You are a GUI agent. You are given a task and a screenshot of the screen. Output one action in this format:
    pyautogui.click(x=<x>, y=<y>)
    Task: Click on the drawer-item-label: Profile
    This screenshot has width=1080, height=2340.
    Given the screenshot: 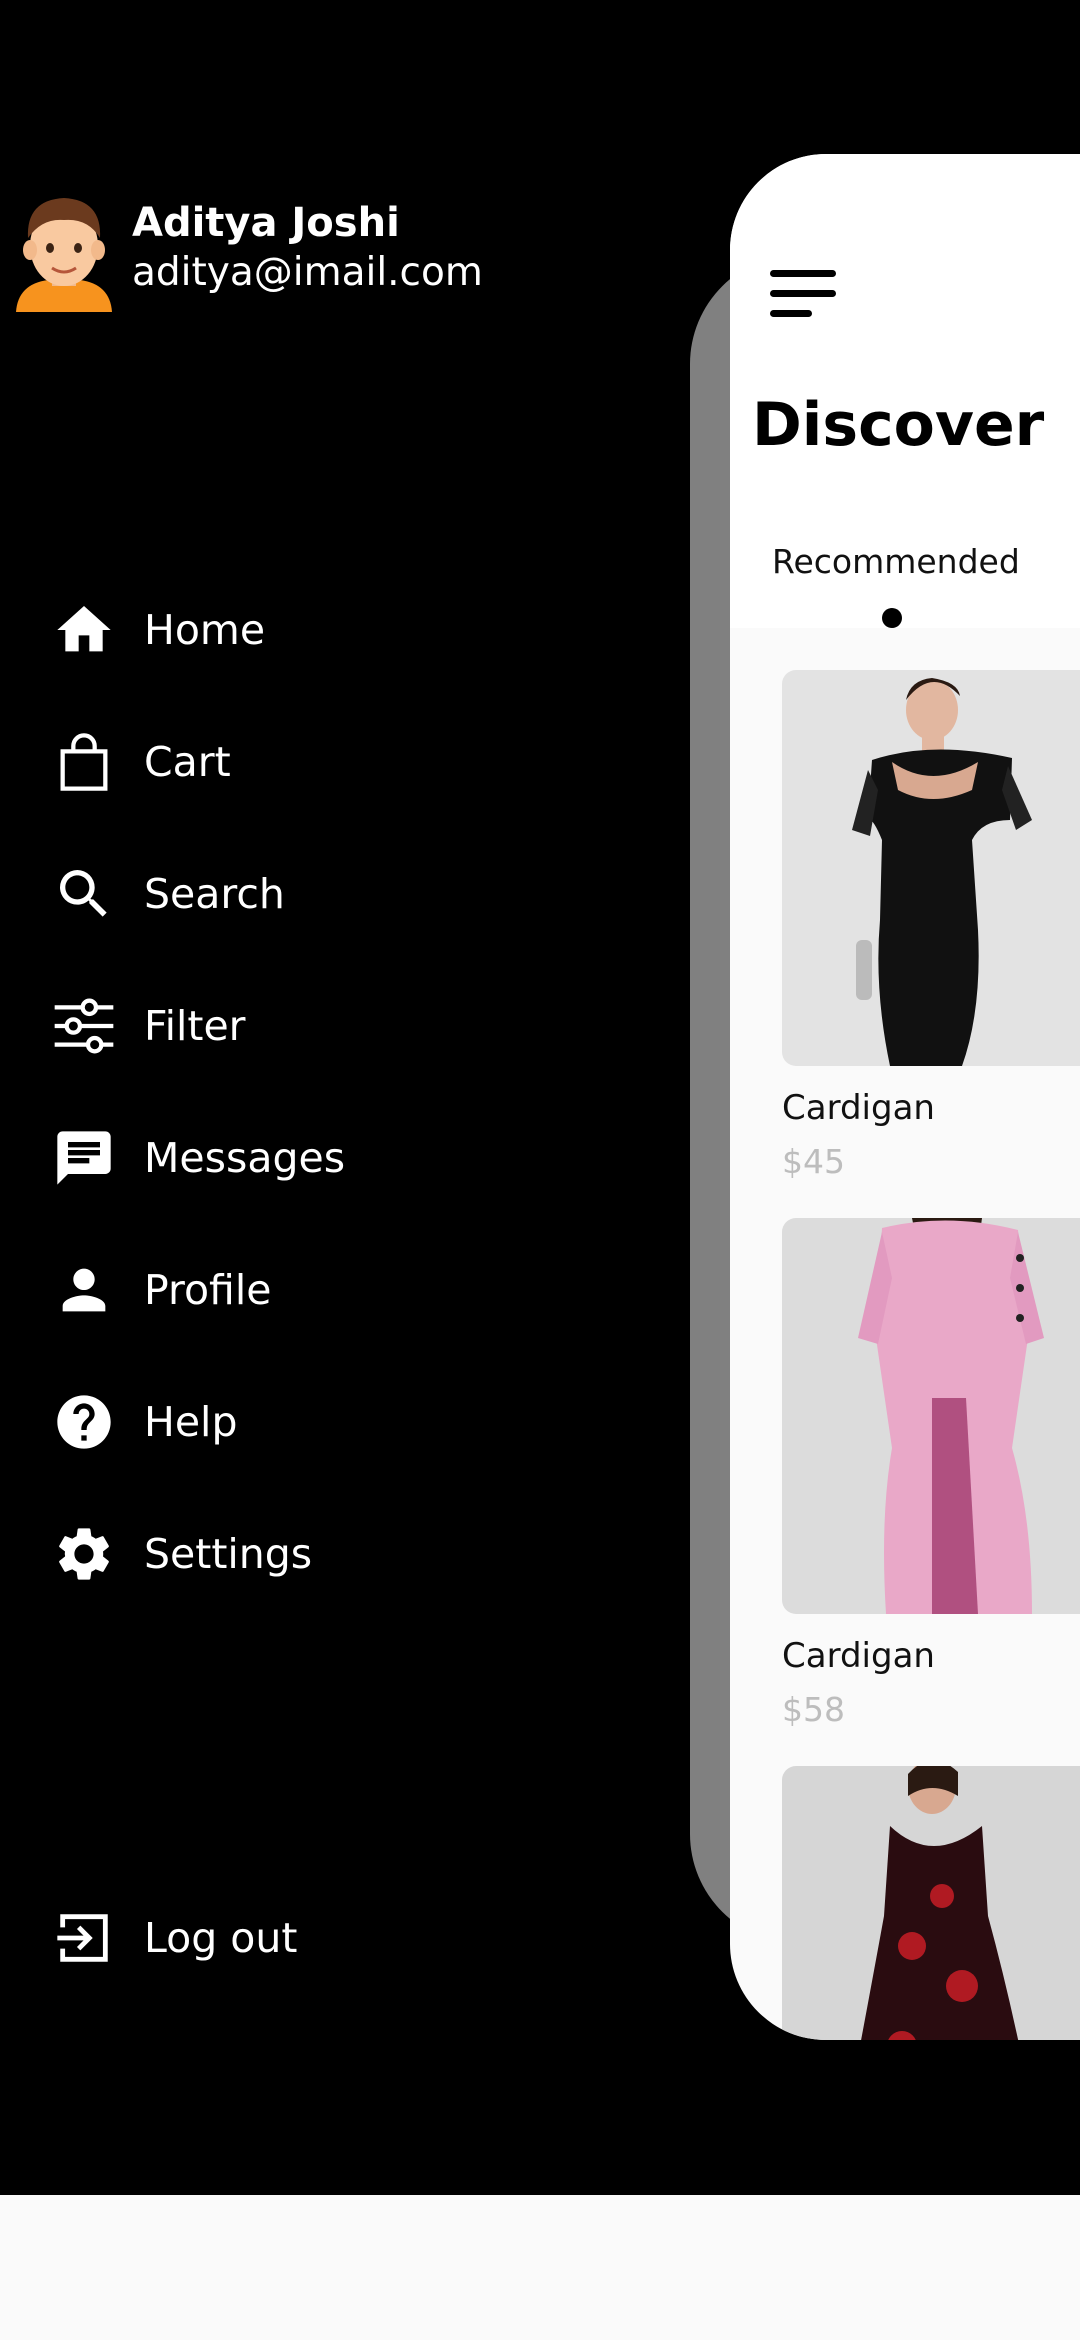 What is the action you would take?
    pyautogui.click(x=208, y=1290)
    